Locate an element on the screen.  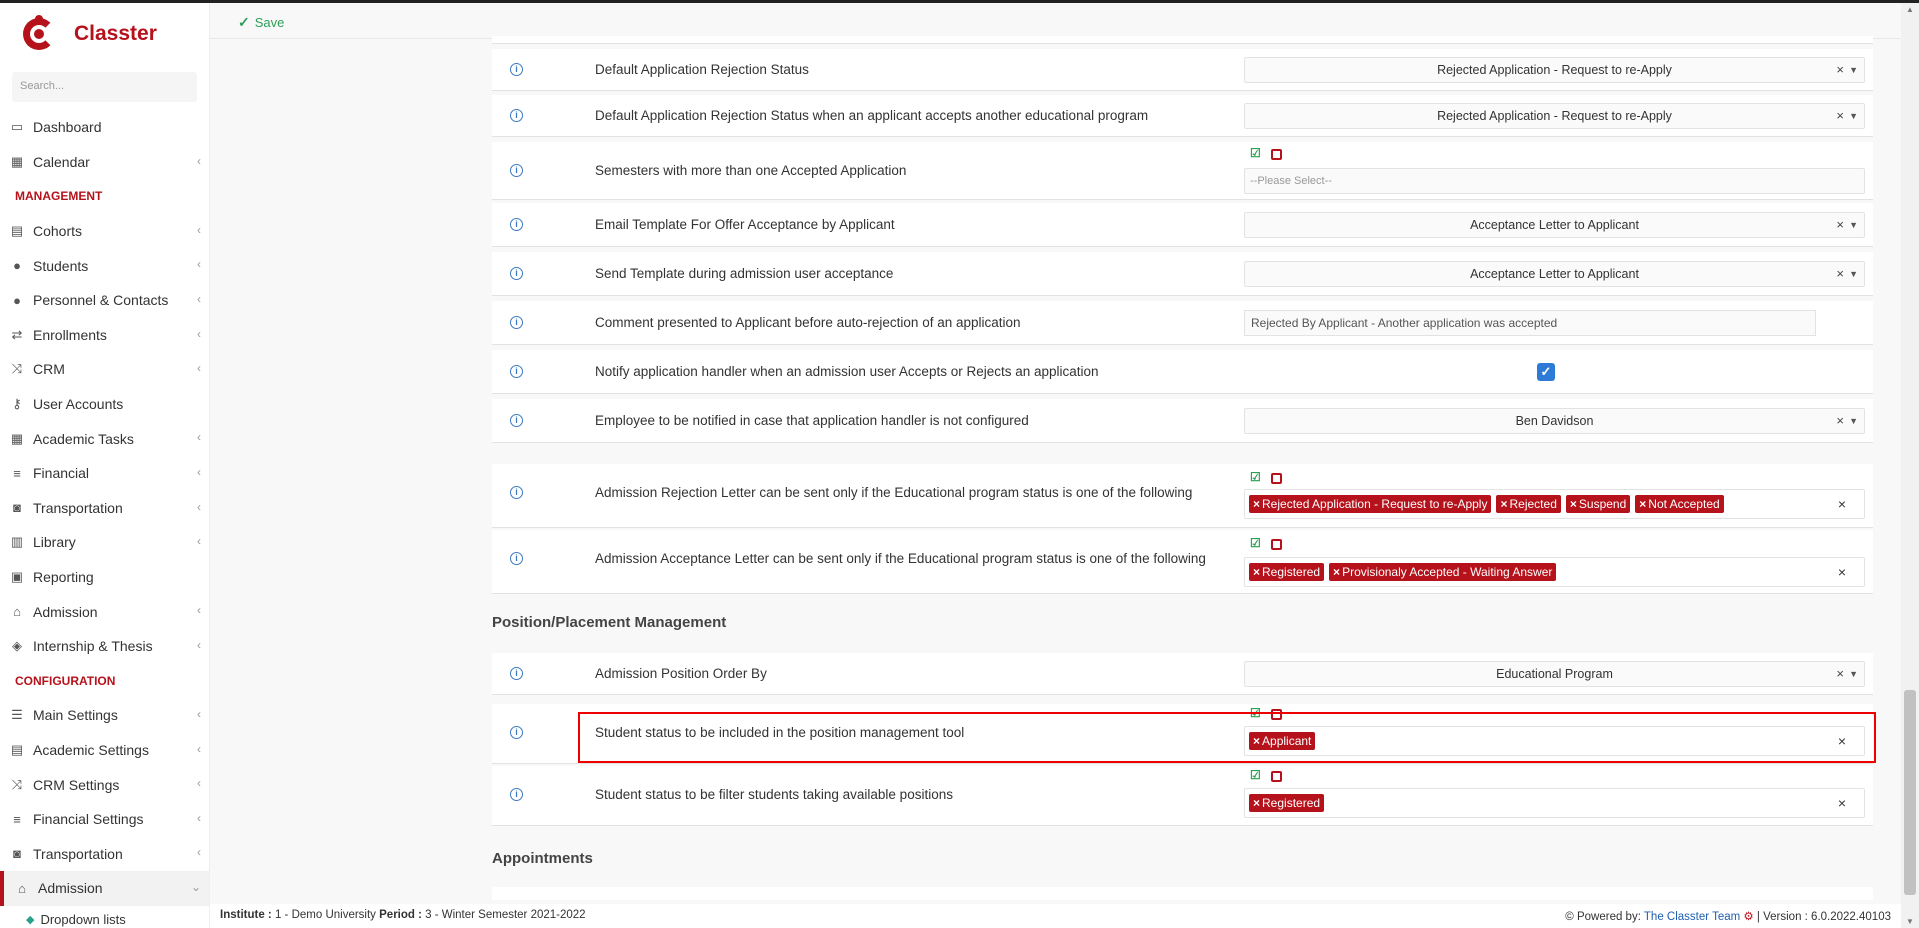
scrollbar-thumb is located at coordinates (1910, 792).